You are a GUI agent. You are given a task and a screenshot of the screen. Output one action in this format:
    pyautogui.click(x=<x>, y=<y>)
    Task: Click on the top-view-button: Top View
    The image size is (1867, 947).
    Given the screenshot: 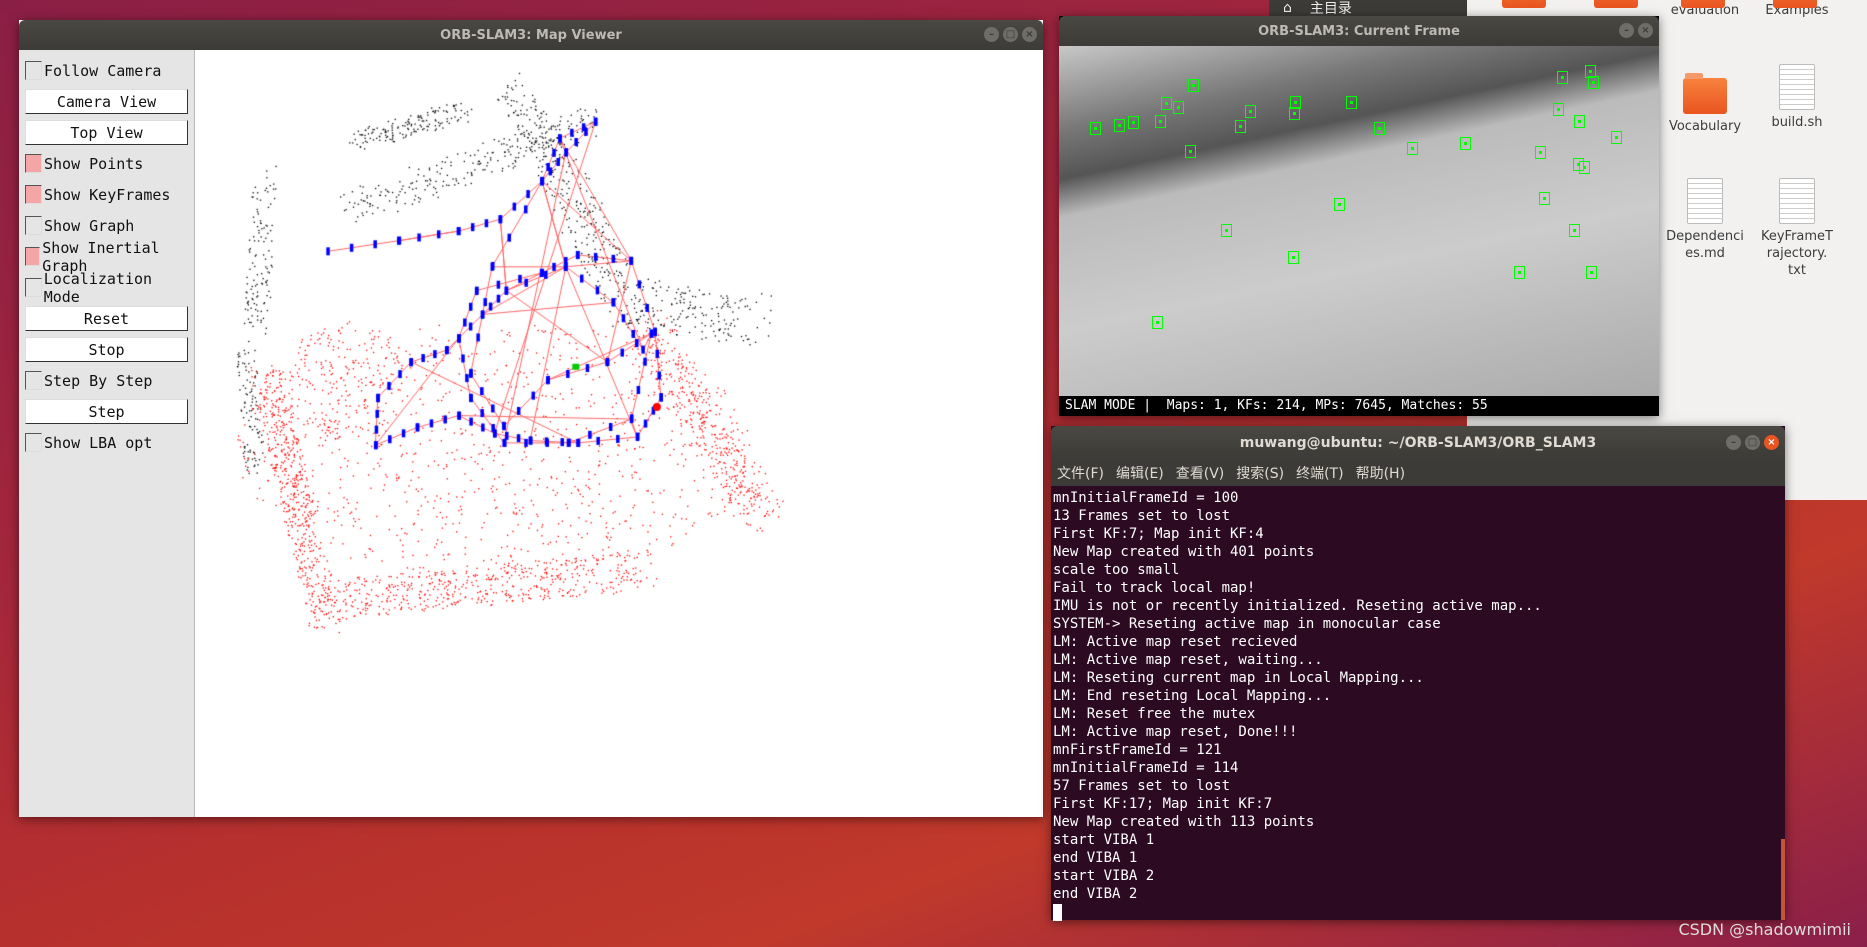 What is the action you would take?
    pyautogui.click(x=106, y=132)
    